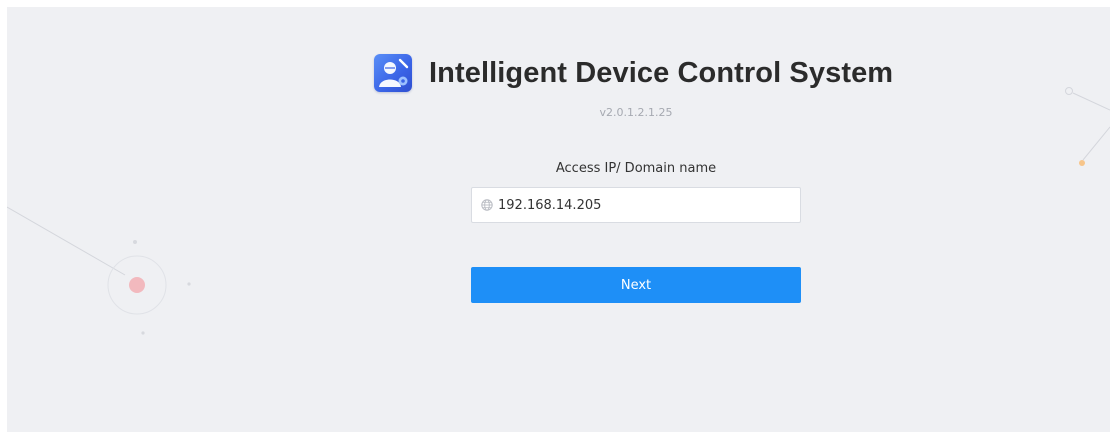 The height and width of the screenshot is (432, 1110). Describe the element at coordinates (66, 241) in the screenshot. I see `decor-line-left` at that location.